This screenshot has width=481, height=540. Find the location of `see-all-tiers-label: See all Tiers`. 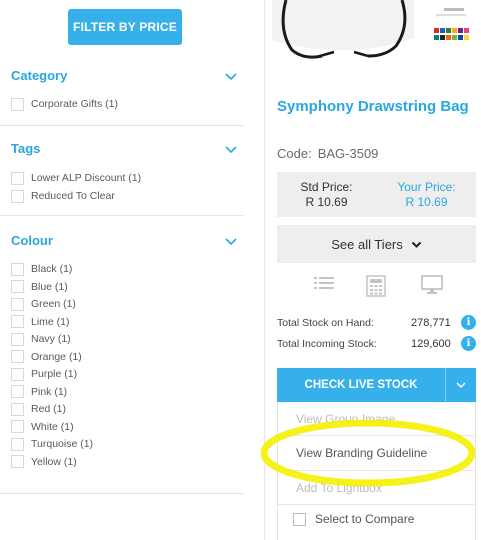

see-all-tiers-label: See all Tiers is located at coordinates (367, 244).